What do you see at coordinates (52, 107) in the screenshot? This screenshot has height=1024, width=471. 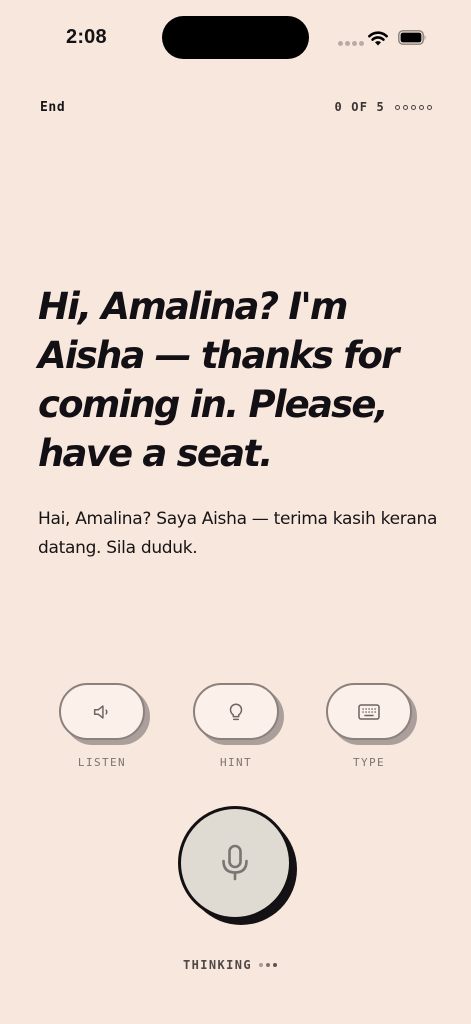 I see `end-button: End` at bounding box center [52, 107].